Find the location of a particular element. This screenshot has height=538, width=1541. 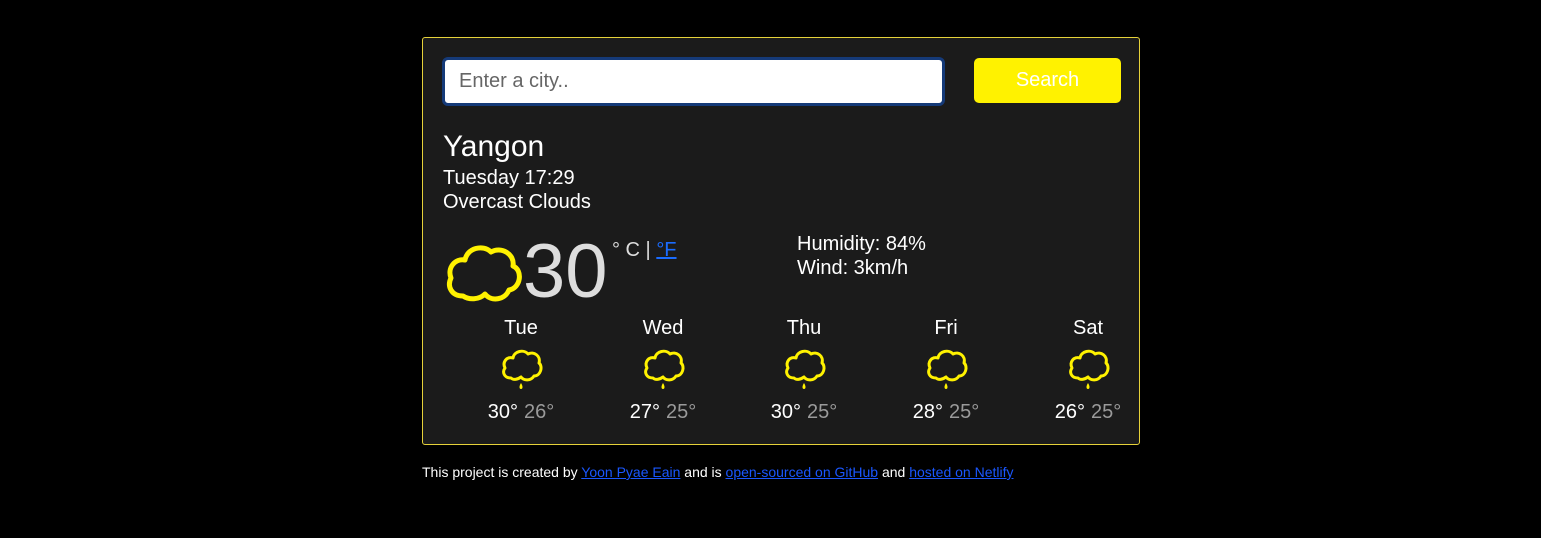

github-link: open-sourced on GitHub is located at coordinates (802, 472).